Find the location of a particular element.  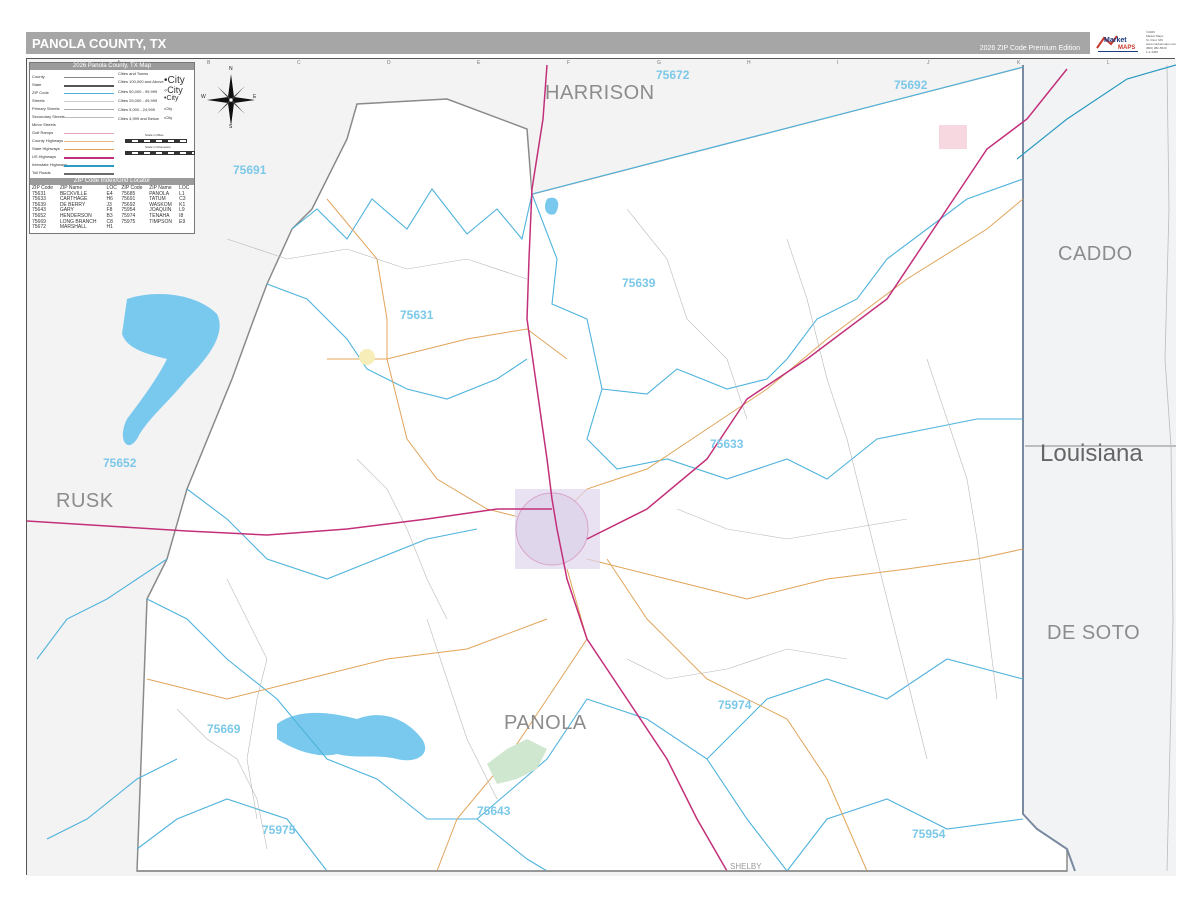

legend-row-interstate: Interstate Highways is located at coordinates (50, 164).